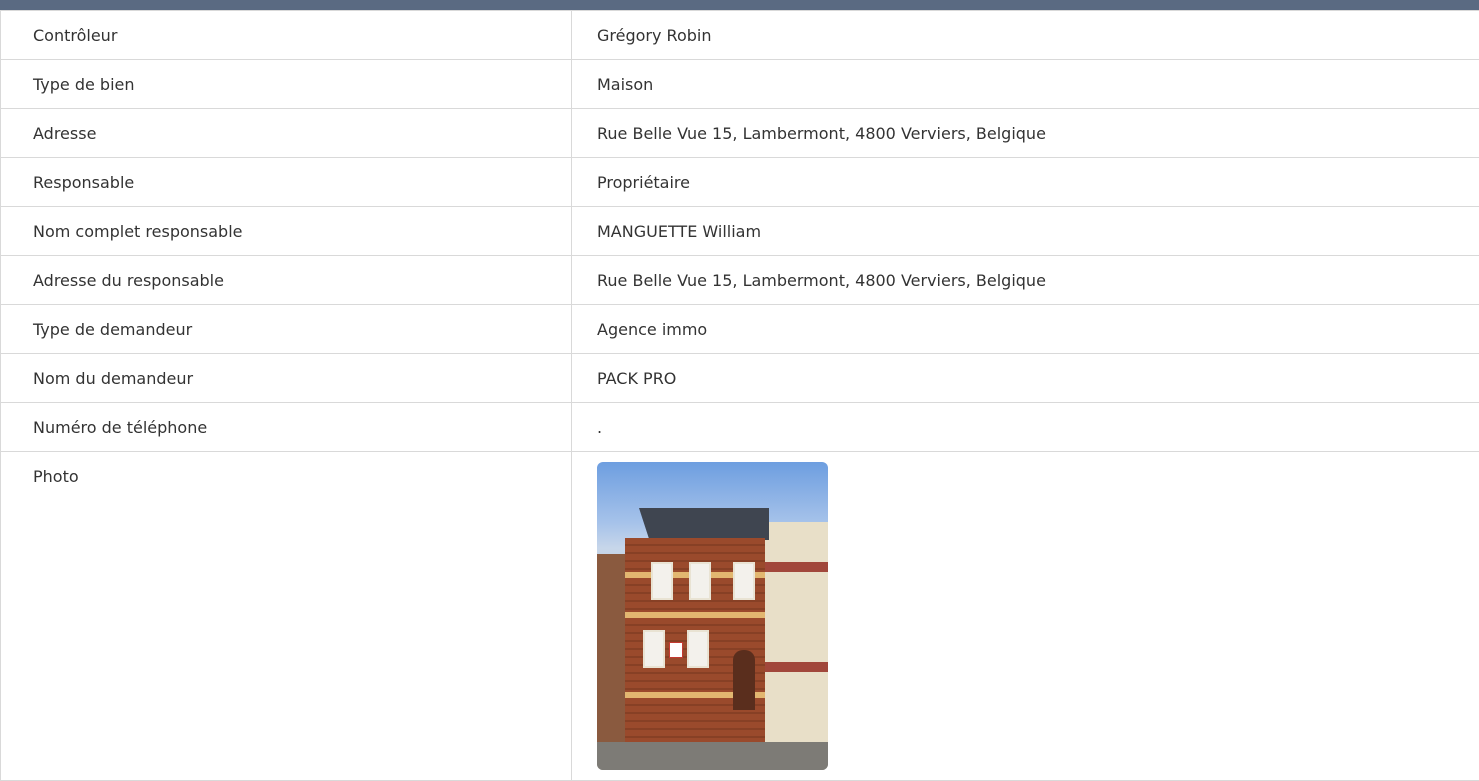 This screenshot has height=781, width=1479. I want to click on row-label-nom-complet-responsable: Nom complet responsable, so click(286, 231).